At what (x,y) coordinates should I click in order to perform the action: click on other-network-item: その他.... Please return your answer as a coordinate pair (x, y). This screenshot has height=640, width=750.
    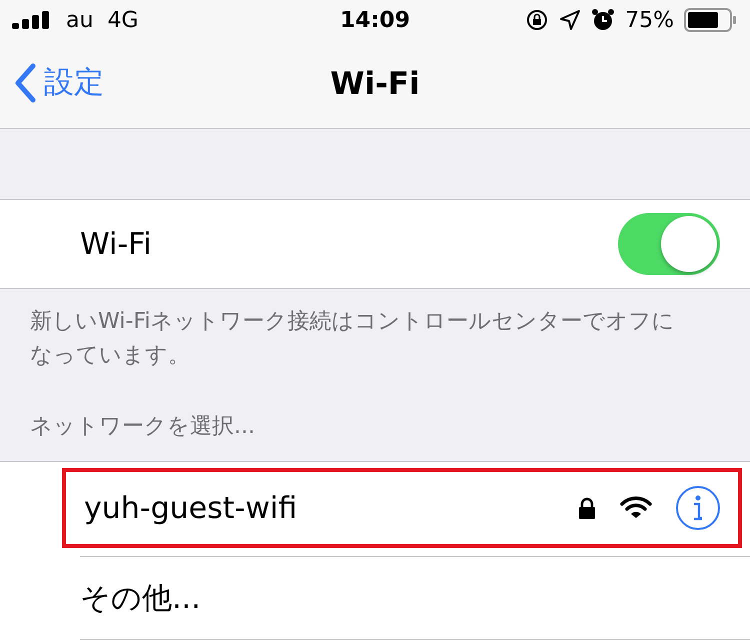
    Looking at the image, I should click on (415, 598).